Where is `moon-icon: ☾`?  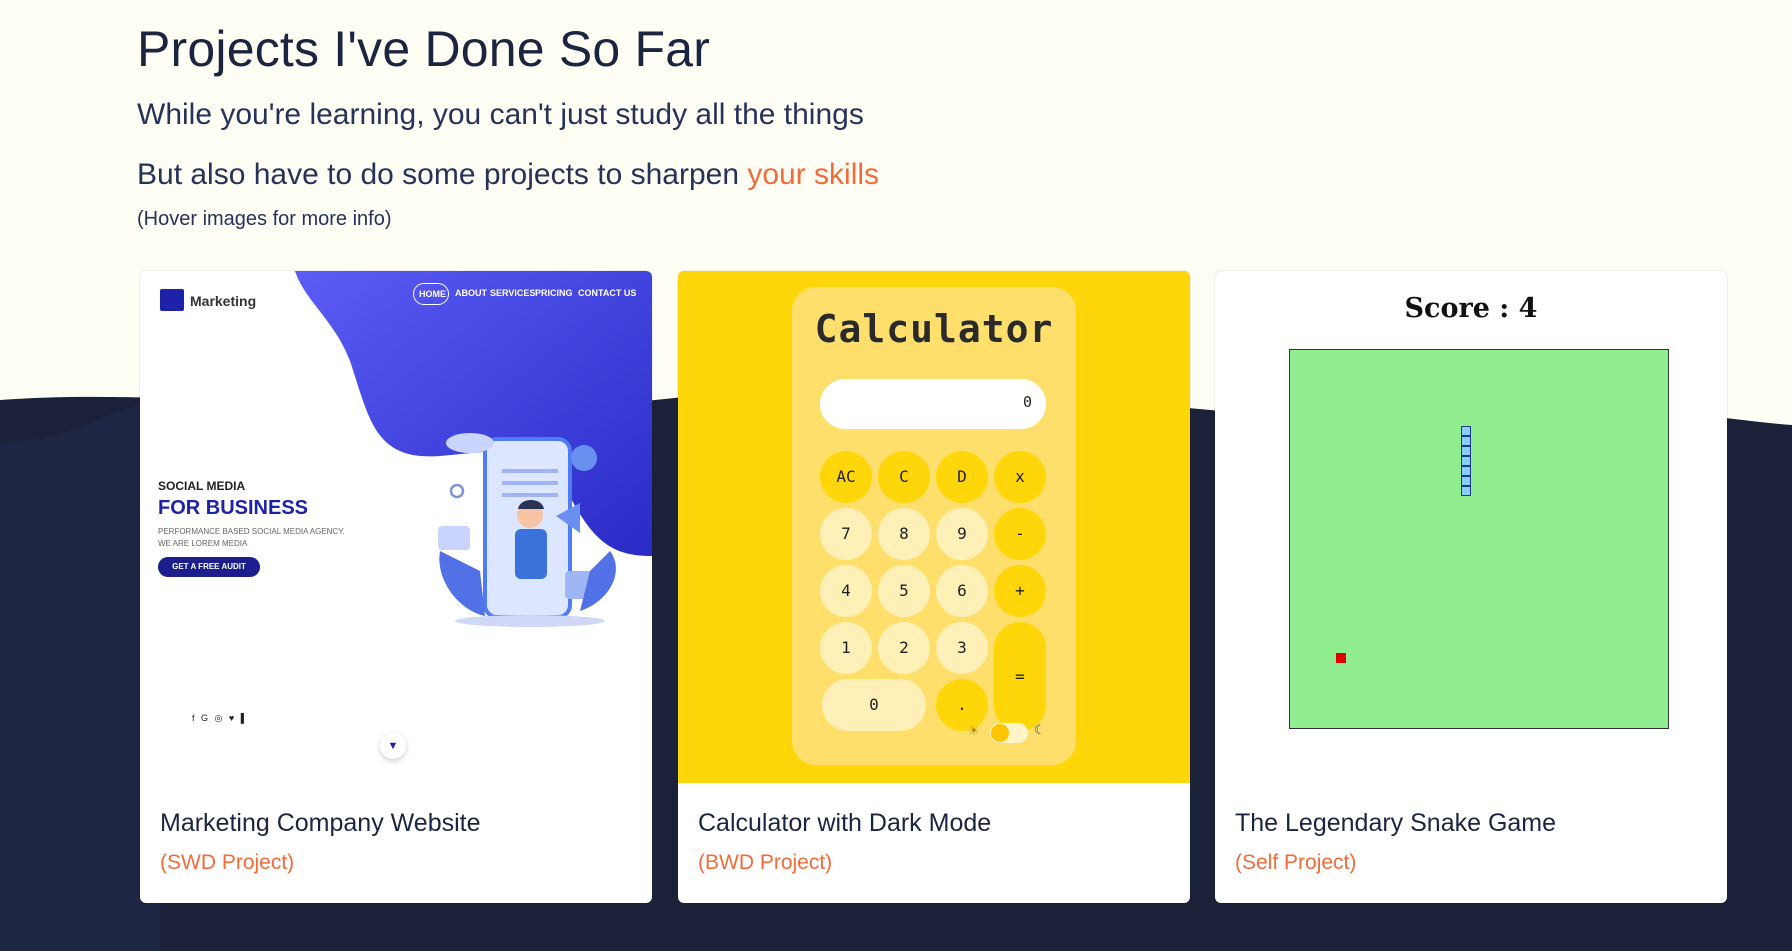 moon-icon: ☾ is located at coordinates (1040, 729).